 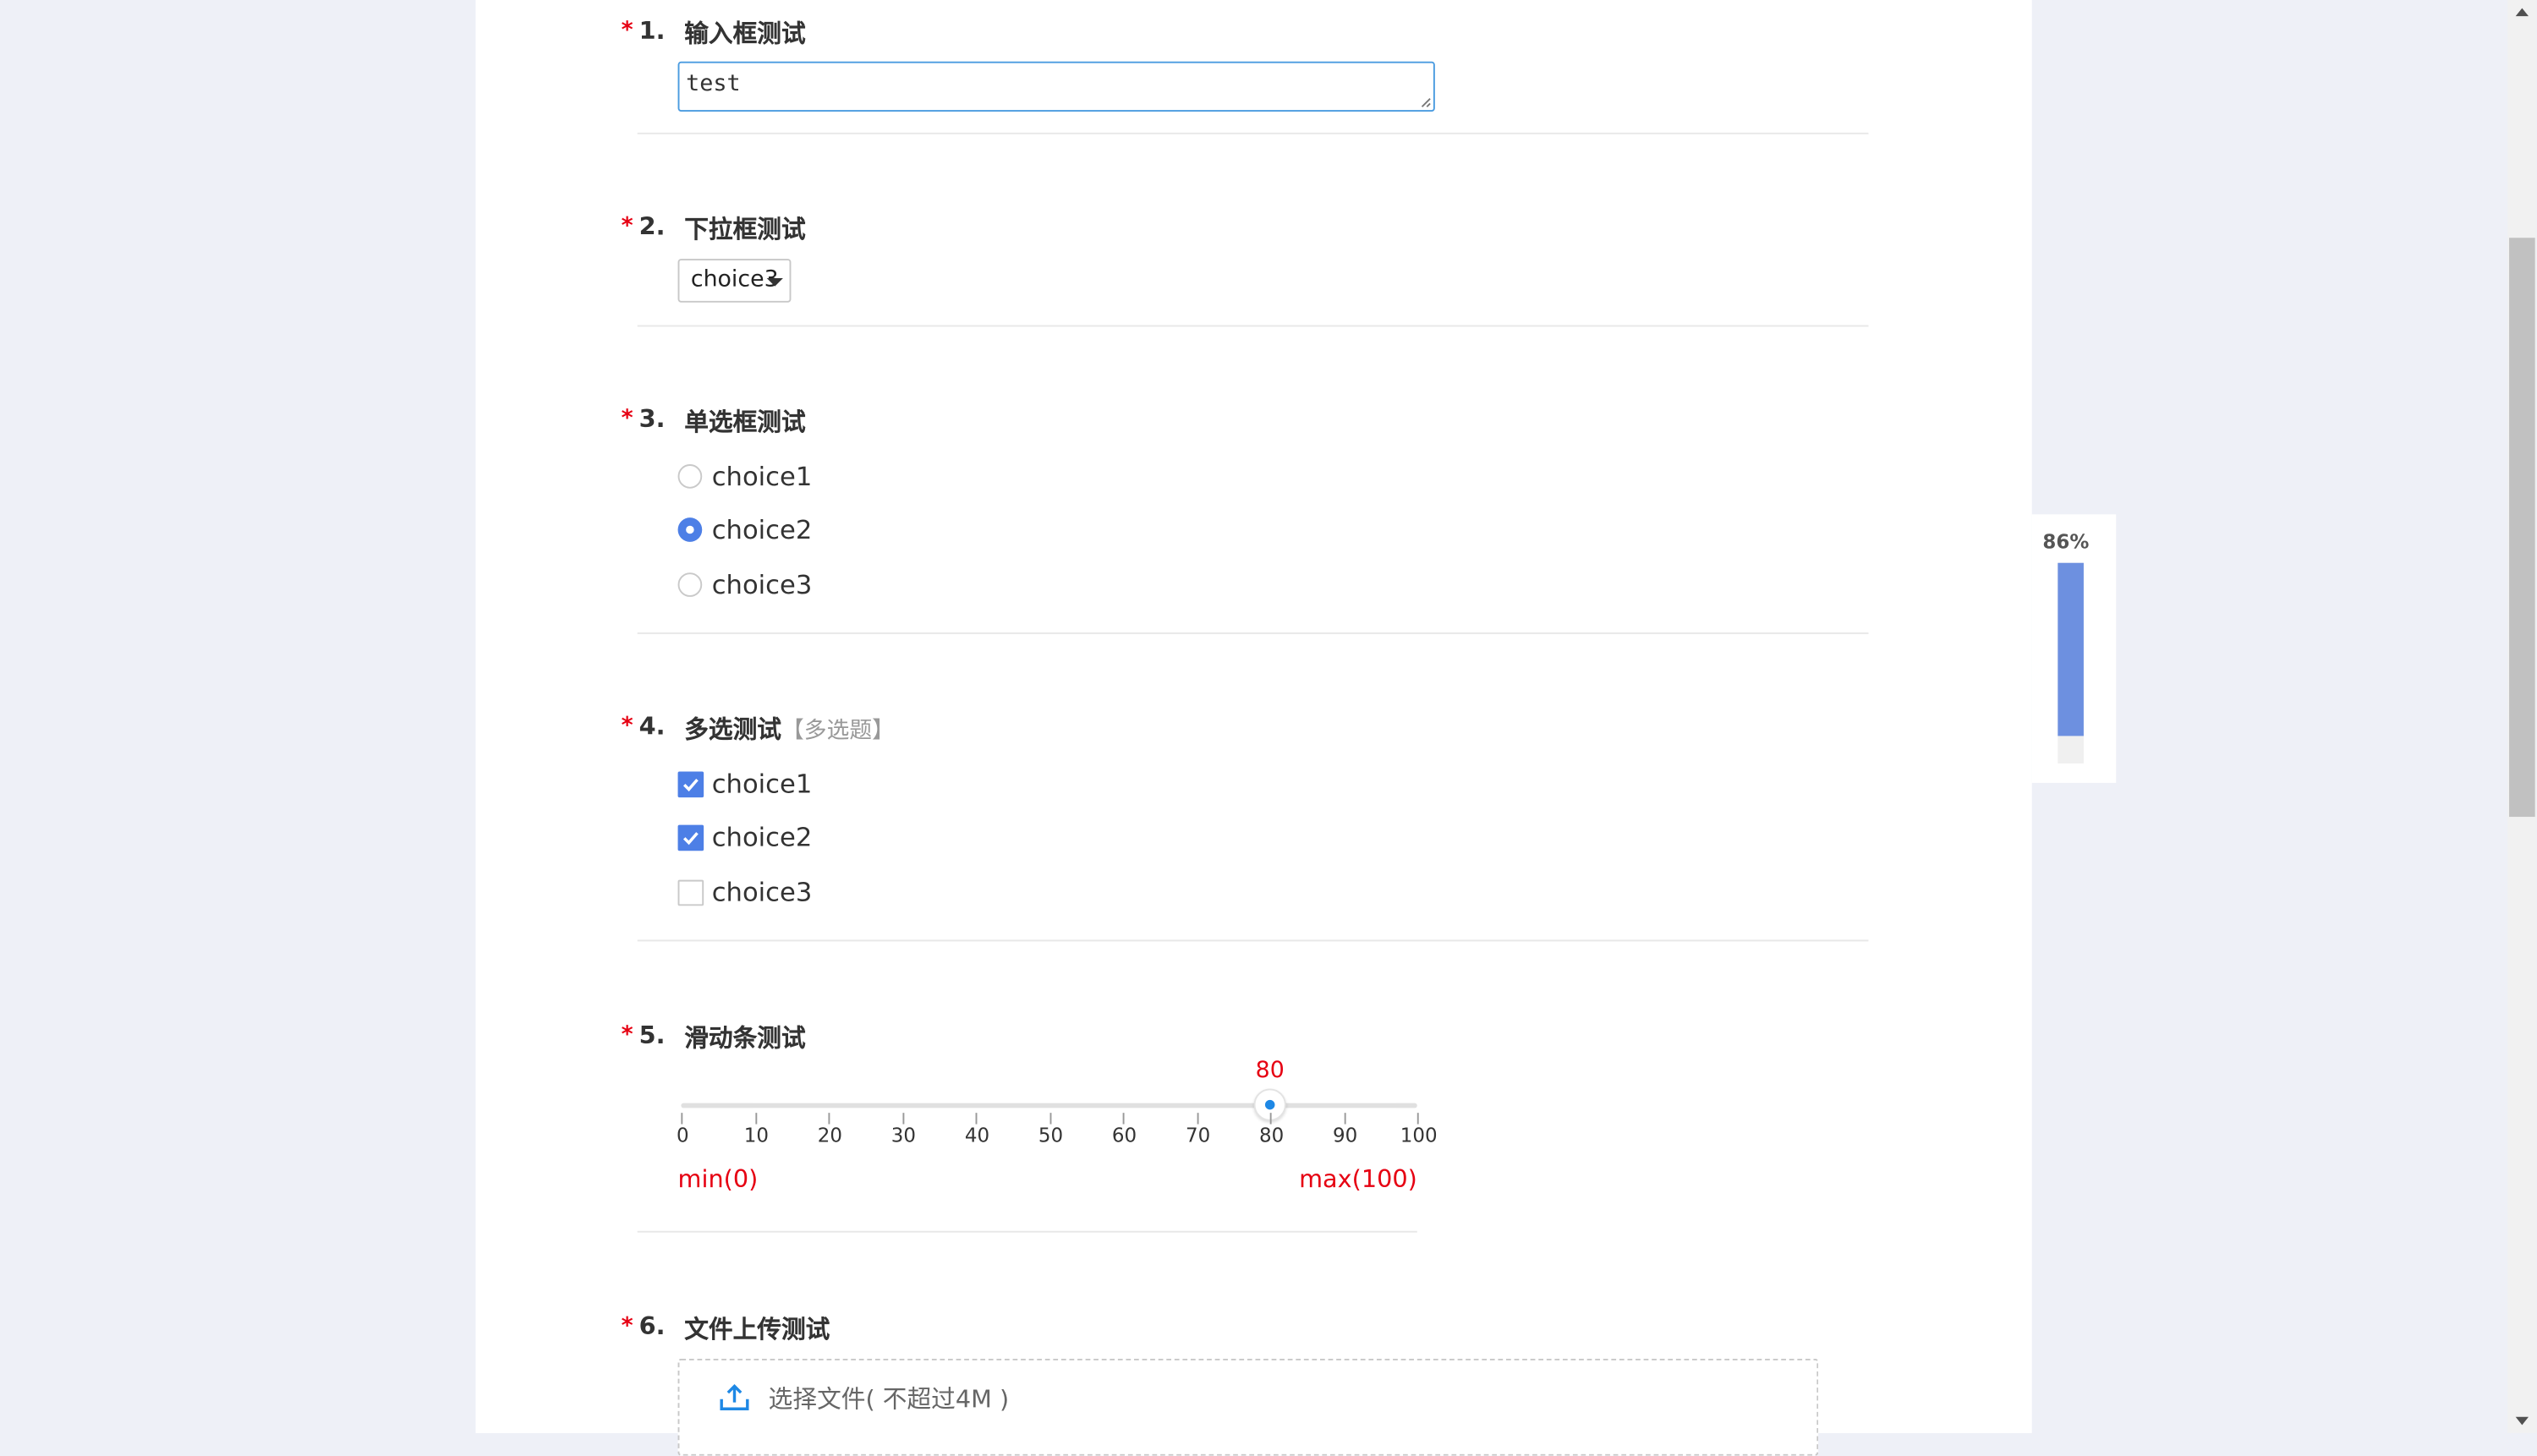 I want to click on slider-tick-label: 0, so click(x=682, y=1136).